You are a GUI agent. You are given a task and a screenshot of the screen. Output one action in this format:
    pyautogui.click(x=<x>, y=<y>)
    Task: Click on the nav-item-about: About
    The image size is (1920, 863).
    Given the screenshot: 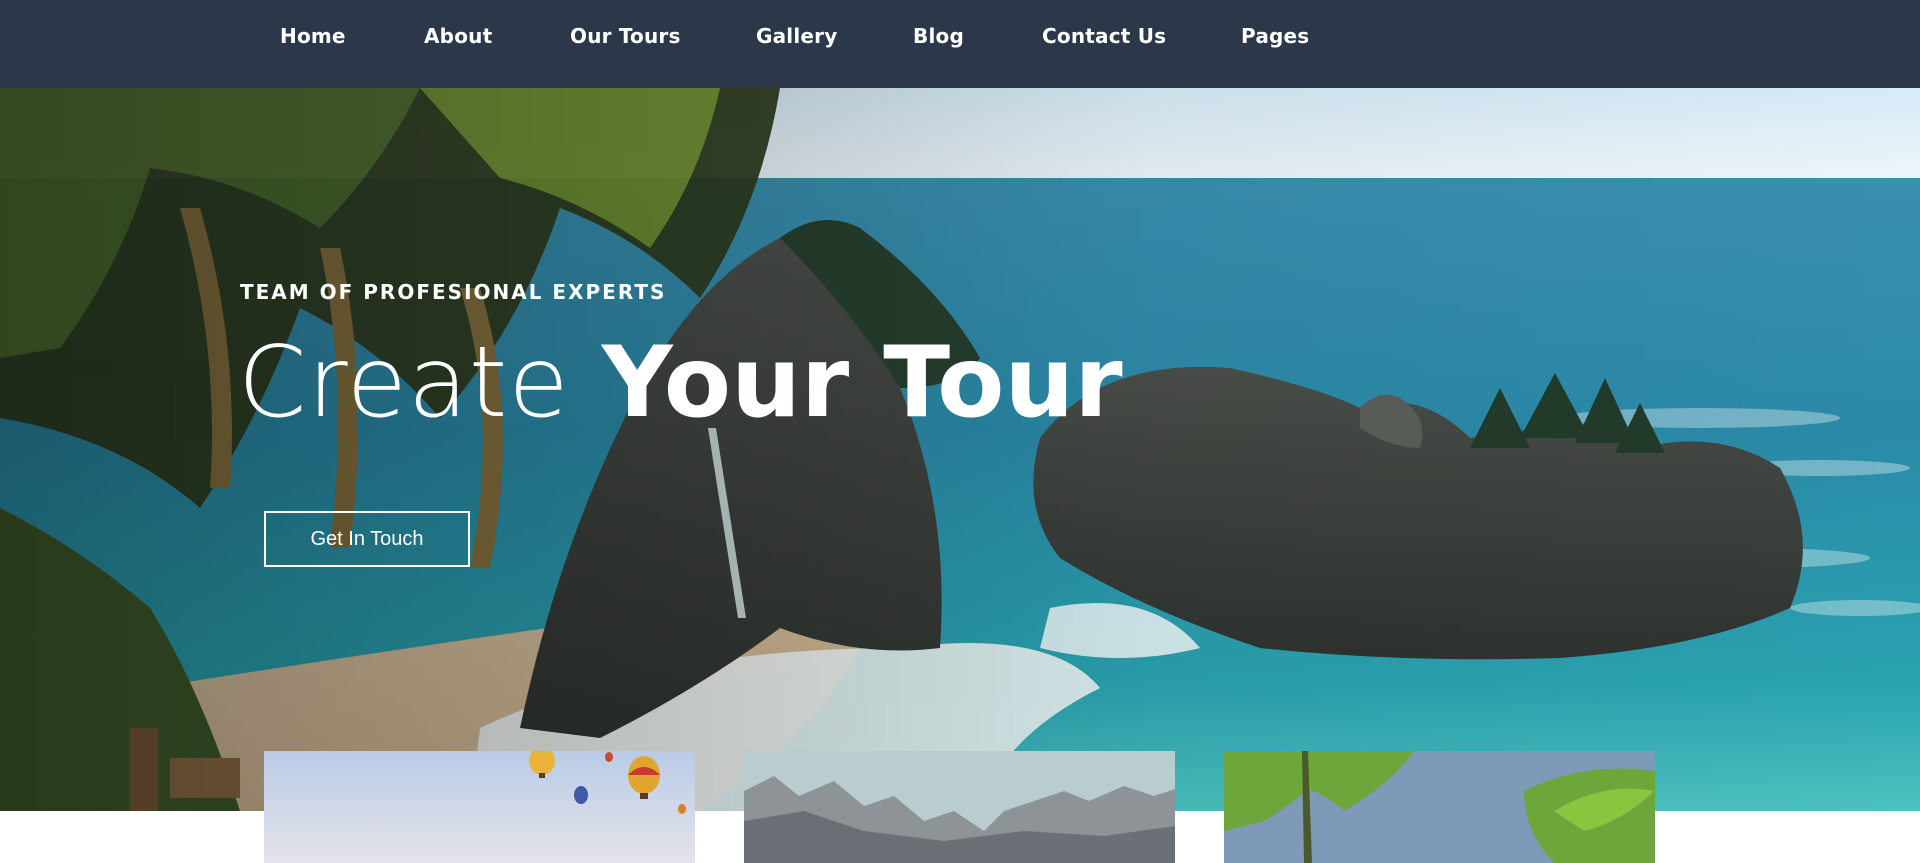 What is the action you would take?
    pyautogui.click(x=458, y=36)
    